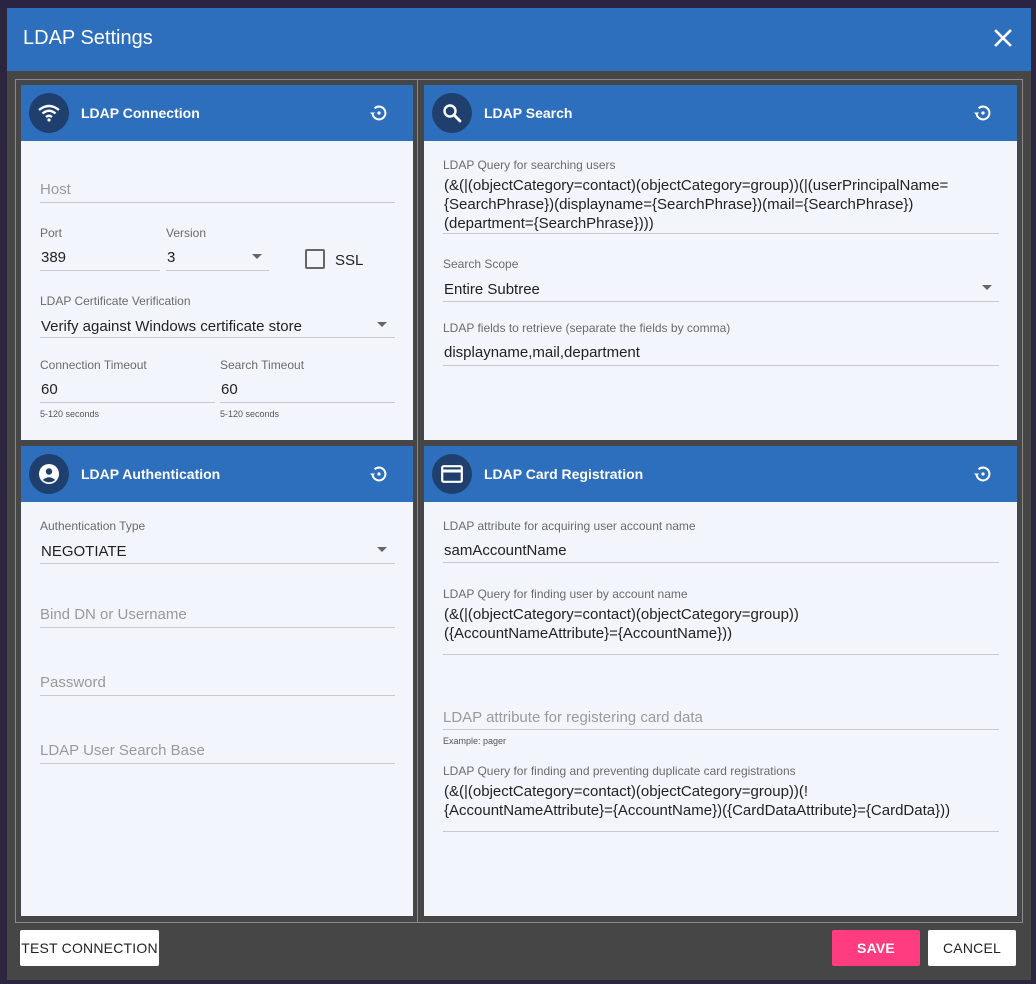 Image resolution: width=1036 pixels, height=984 pixels. What do you see at coordinates (100, 270) in the screenshot?
I see `port-underline` at bounding box center [100, 270].